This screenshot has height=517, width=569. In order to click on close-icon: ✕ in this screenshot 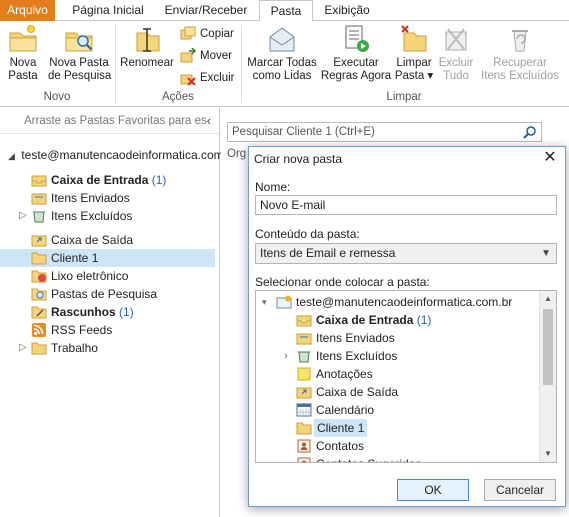, I will do `click(550, 158)`.